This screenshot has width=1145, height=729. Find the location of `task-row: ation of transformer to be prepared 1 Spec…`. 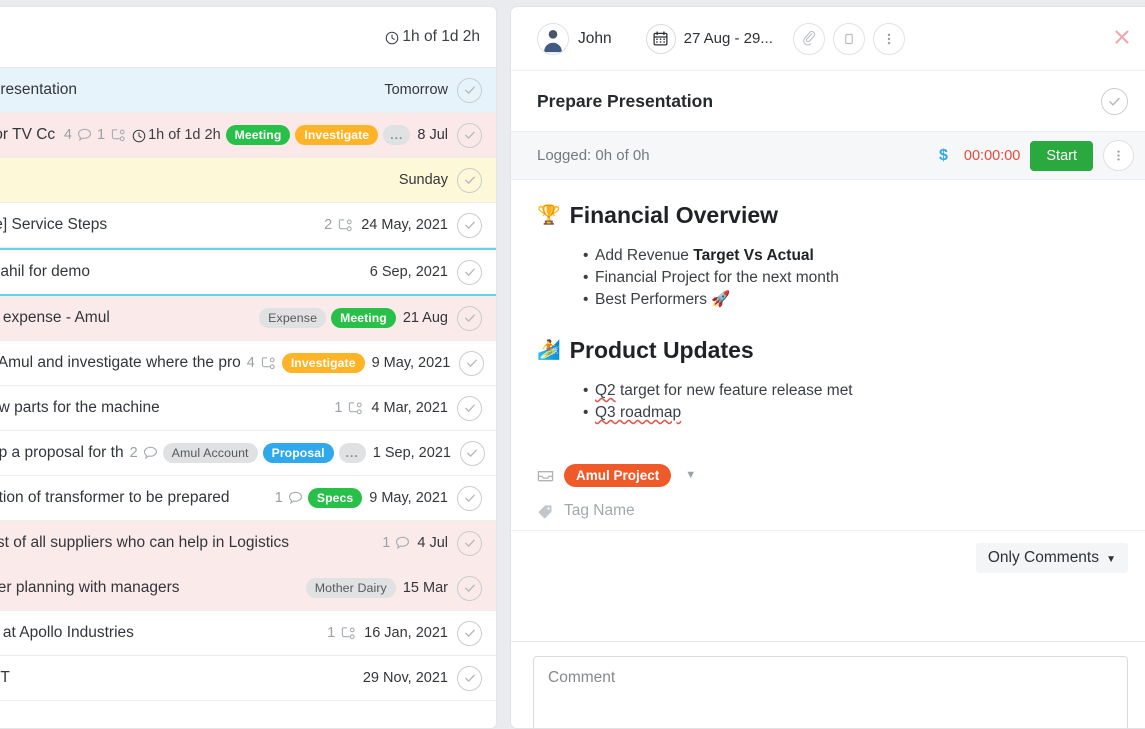

task-row: ation of transformer to be prepared 1 Spec… is located at coordinates (248, 498).